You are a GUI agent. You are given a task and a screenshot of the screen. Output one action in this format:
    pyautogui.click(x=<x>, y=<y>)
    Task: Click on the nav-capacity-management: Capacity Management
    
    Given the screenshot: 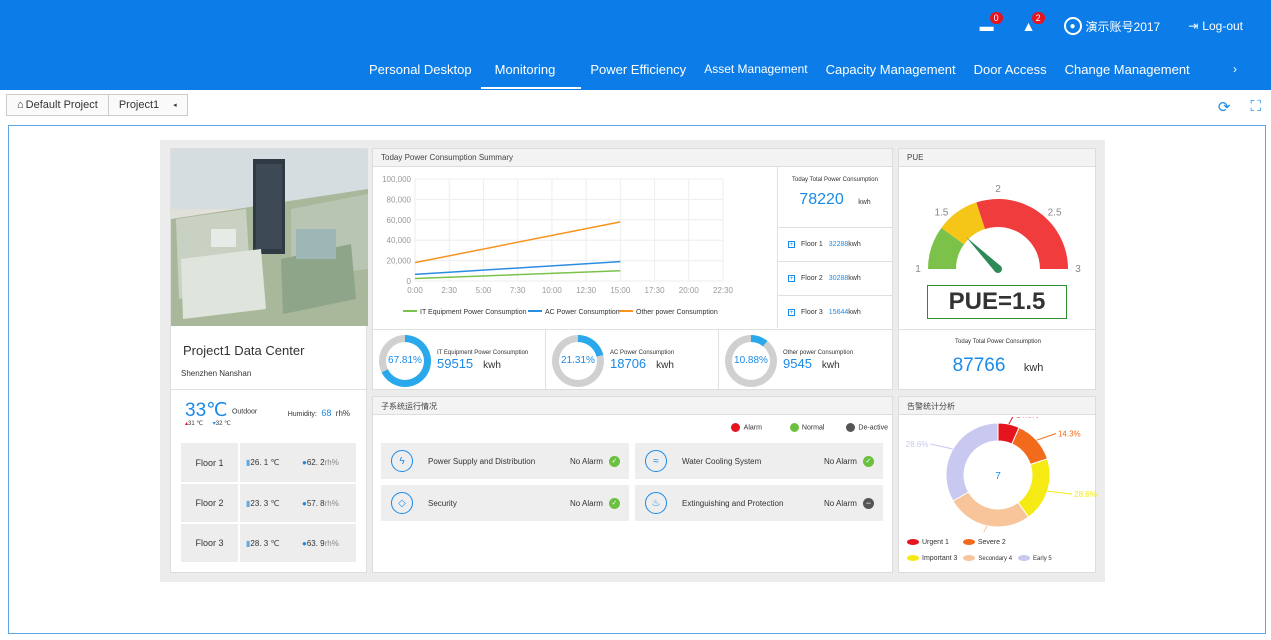 What is the action you would take?
    pyautogui.click(x=891, y=72)
    